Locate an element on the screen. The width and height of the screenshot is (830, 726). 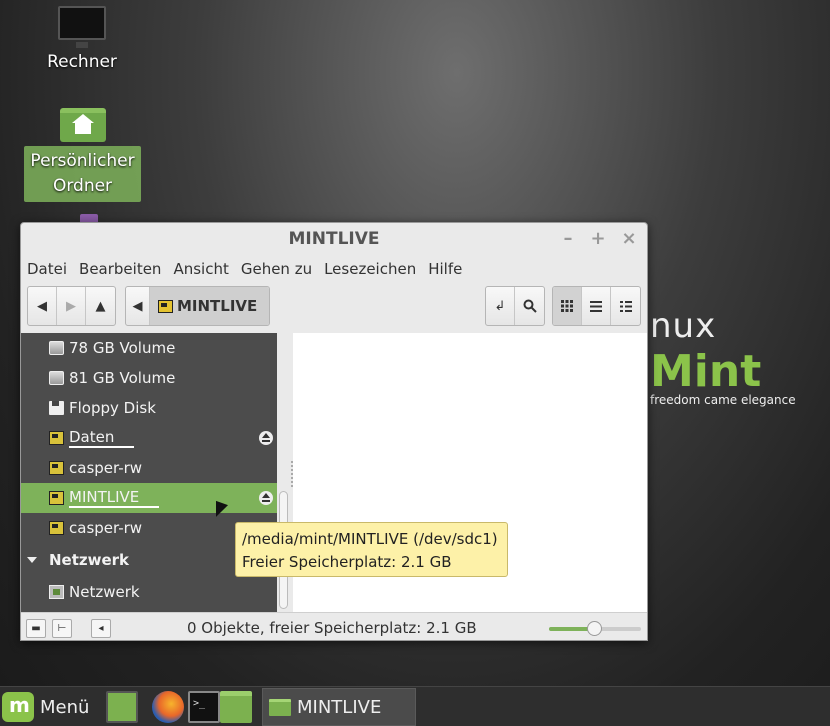
back-button: ◀ is located at coordinates (42, 306).